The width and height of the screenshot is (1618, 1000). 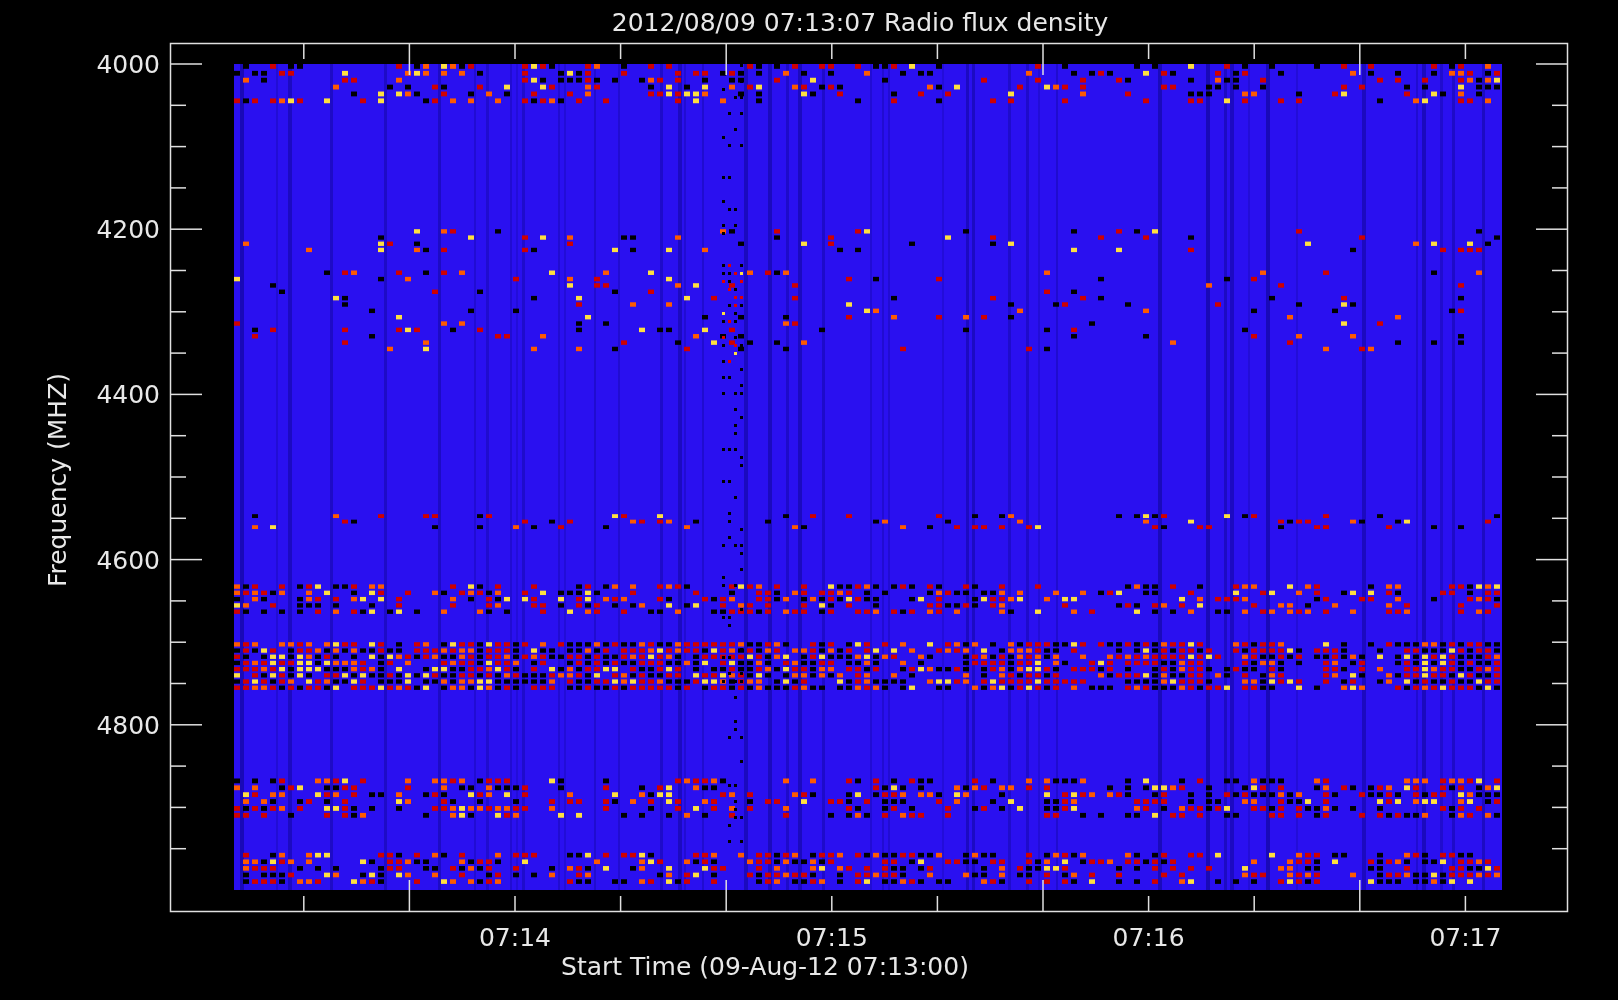 What do you see at coordinates (1148, 937) in the screenshot?
I see `x-tick-label: 07:16` at bounding box center [1148, 937].